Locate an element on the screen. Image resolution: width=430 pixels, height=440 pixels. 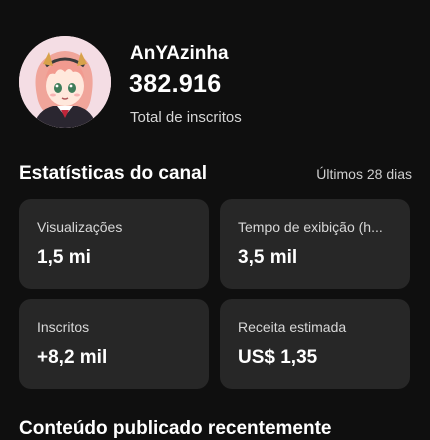
channel-name: AnYAzinha is located at coordinates (179, 53).